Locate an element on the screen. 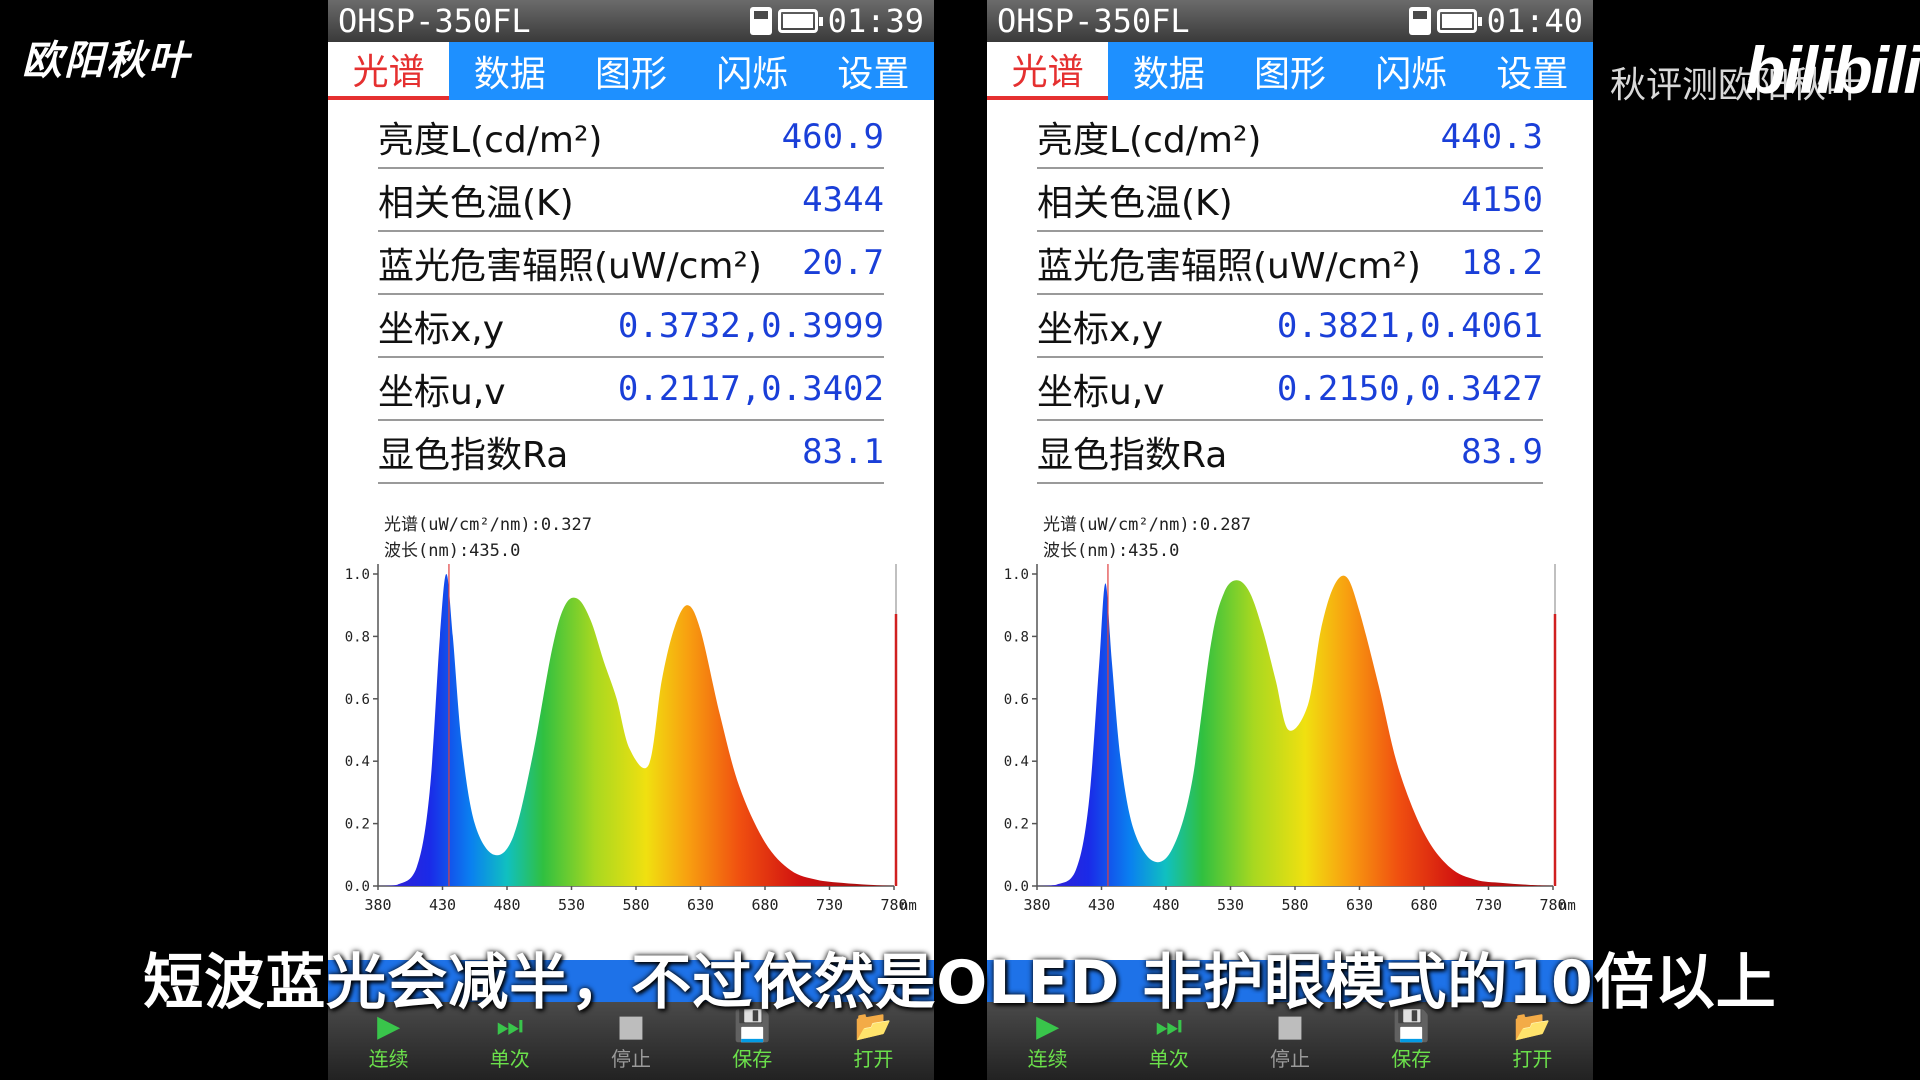 The height and width of the screenshot is (1080, 1920). y-tick-label: 0.8 is located at coordinates (357, 637).